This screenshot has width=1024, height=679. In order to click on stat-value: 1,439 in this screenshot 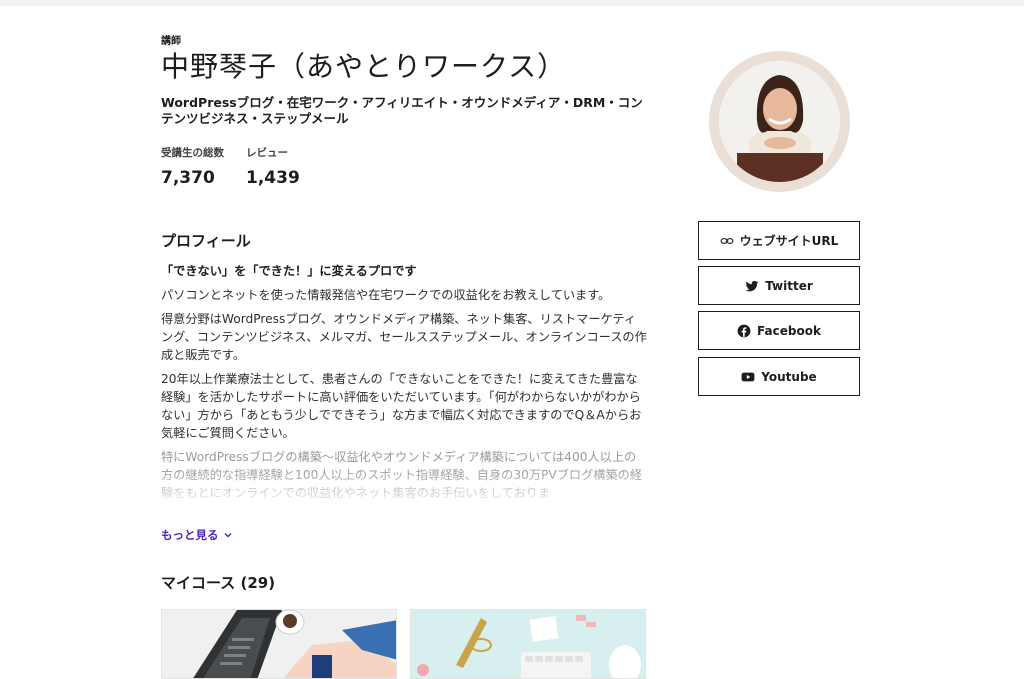, I will do `click(273, 178)`.